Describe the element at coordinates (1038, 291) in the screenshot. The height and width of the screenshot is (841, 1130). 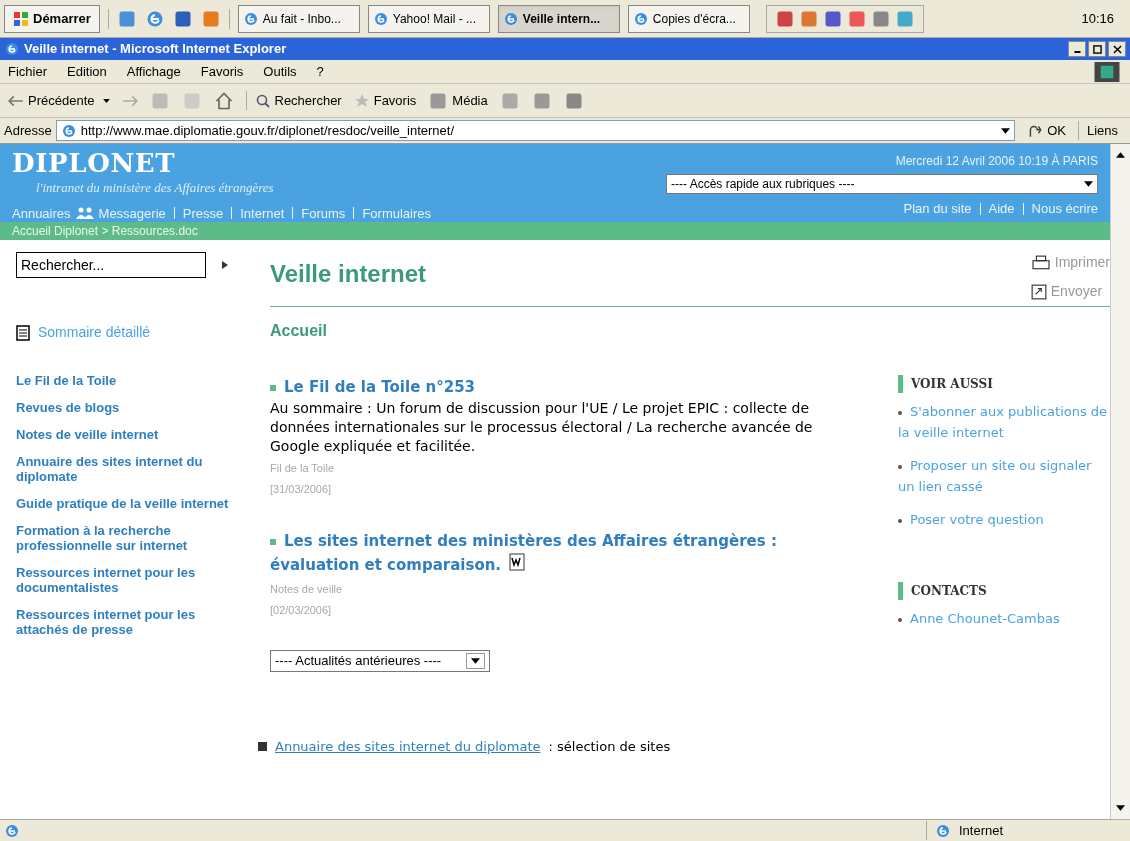
I see `send-icon` at that location.